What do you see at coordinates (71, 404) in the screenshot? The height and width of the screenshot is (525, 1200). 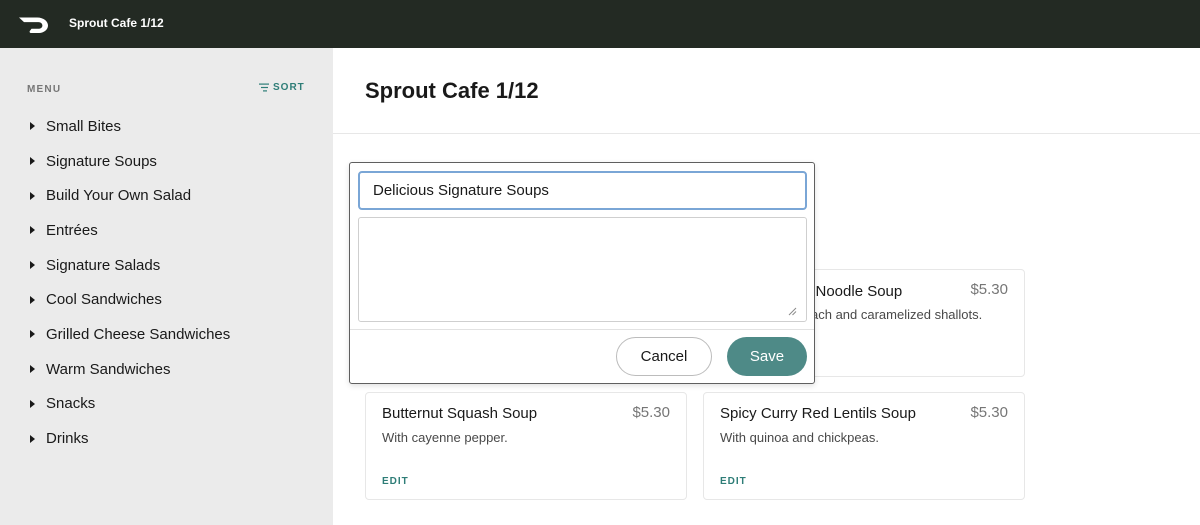 I see `category-label: Snacks` at bounding box center [71, 404].